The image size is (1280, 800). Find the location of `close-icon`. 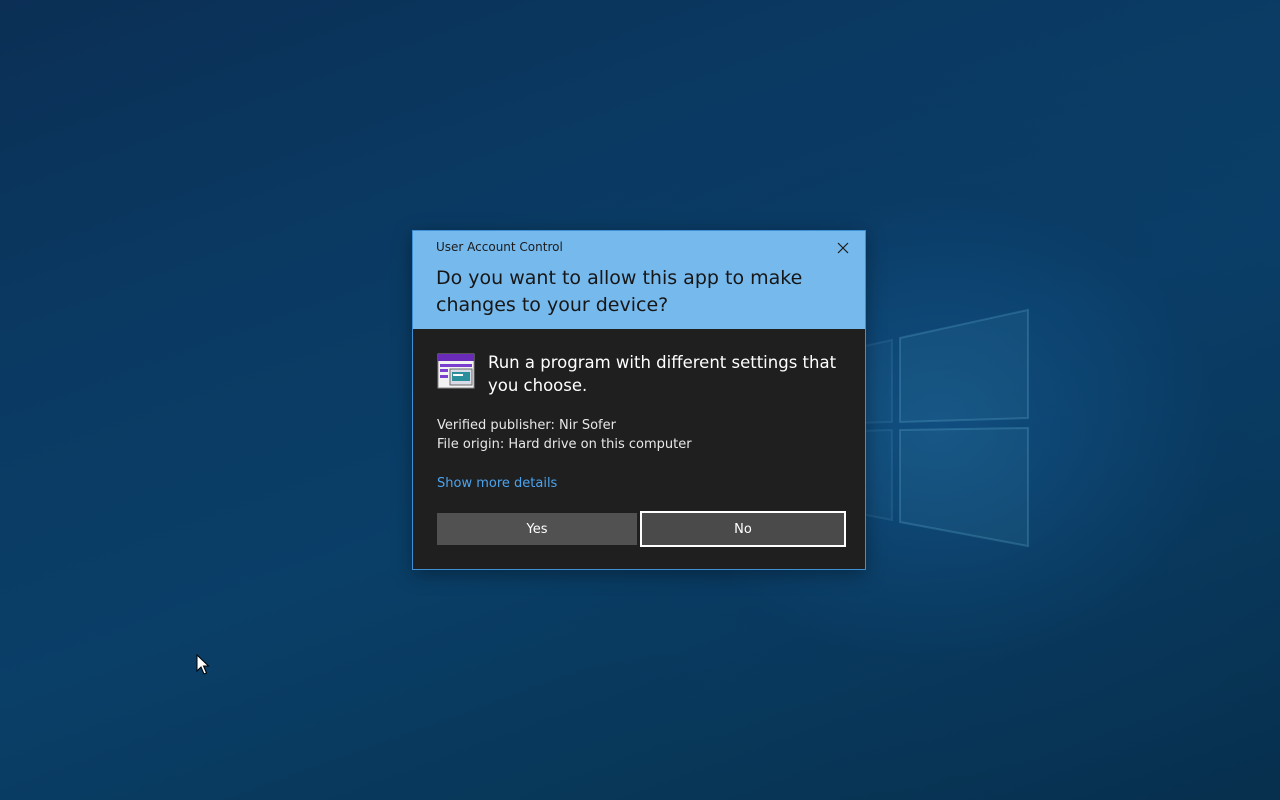

close-icon is located at coordinates (843, 248).